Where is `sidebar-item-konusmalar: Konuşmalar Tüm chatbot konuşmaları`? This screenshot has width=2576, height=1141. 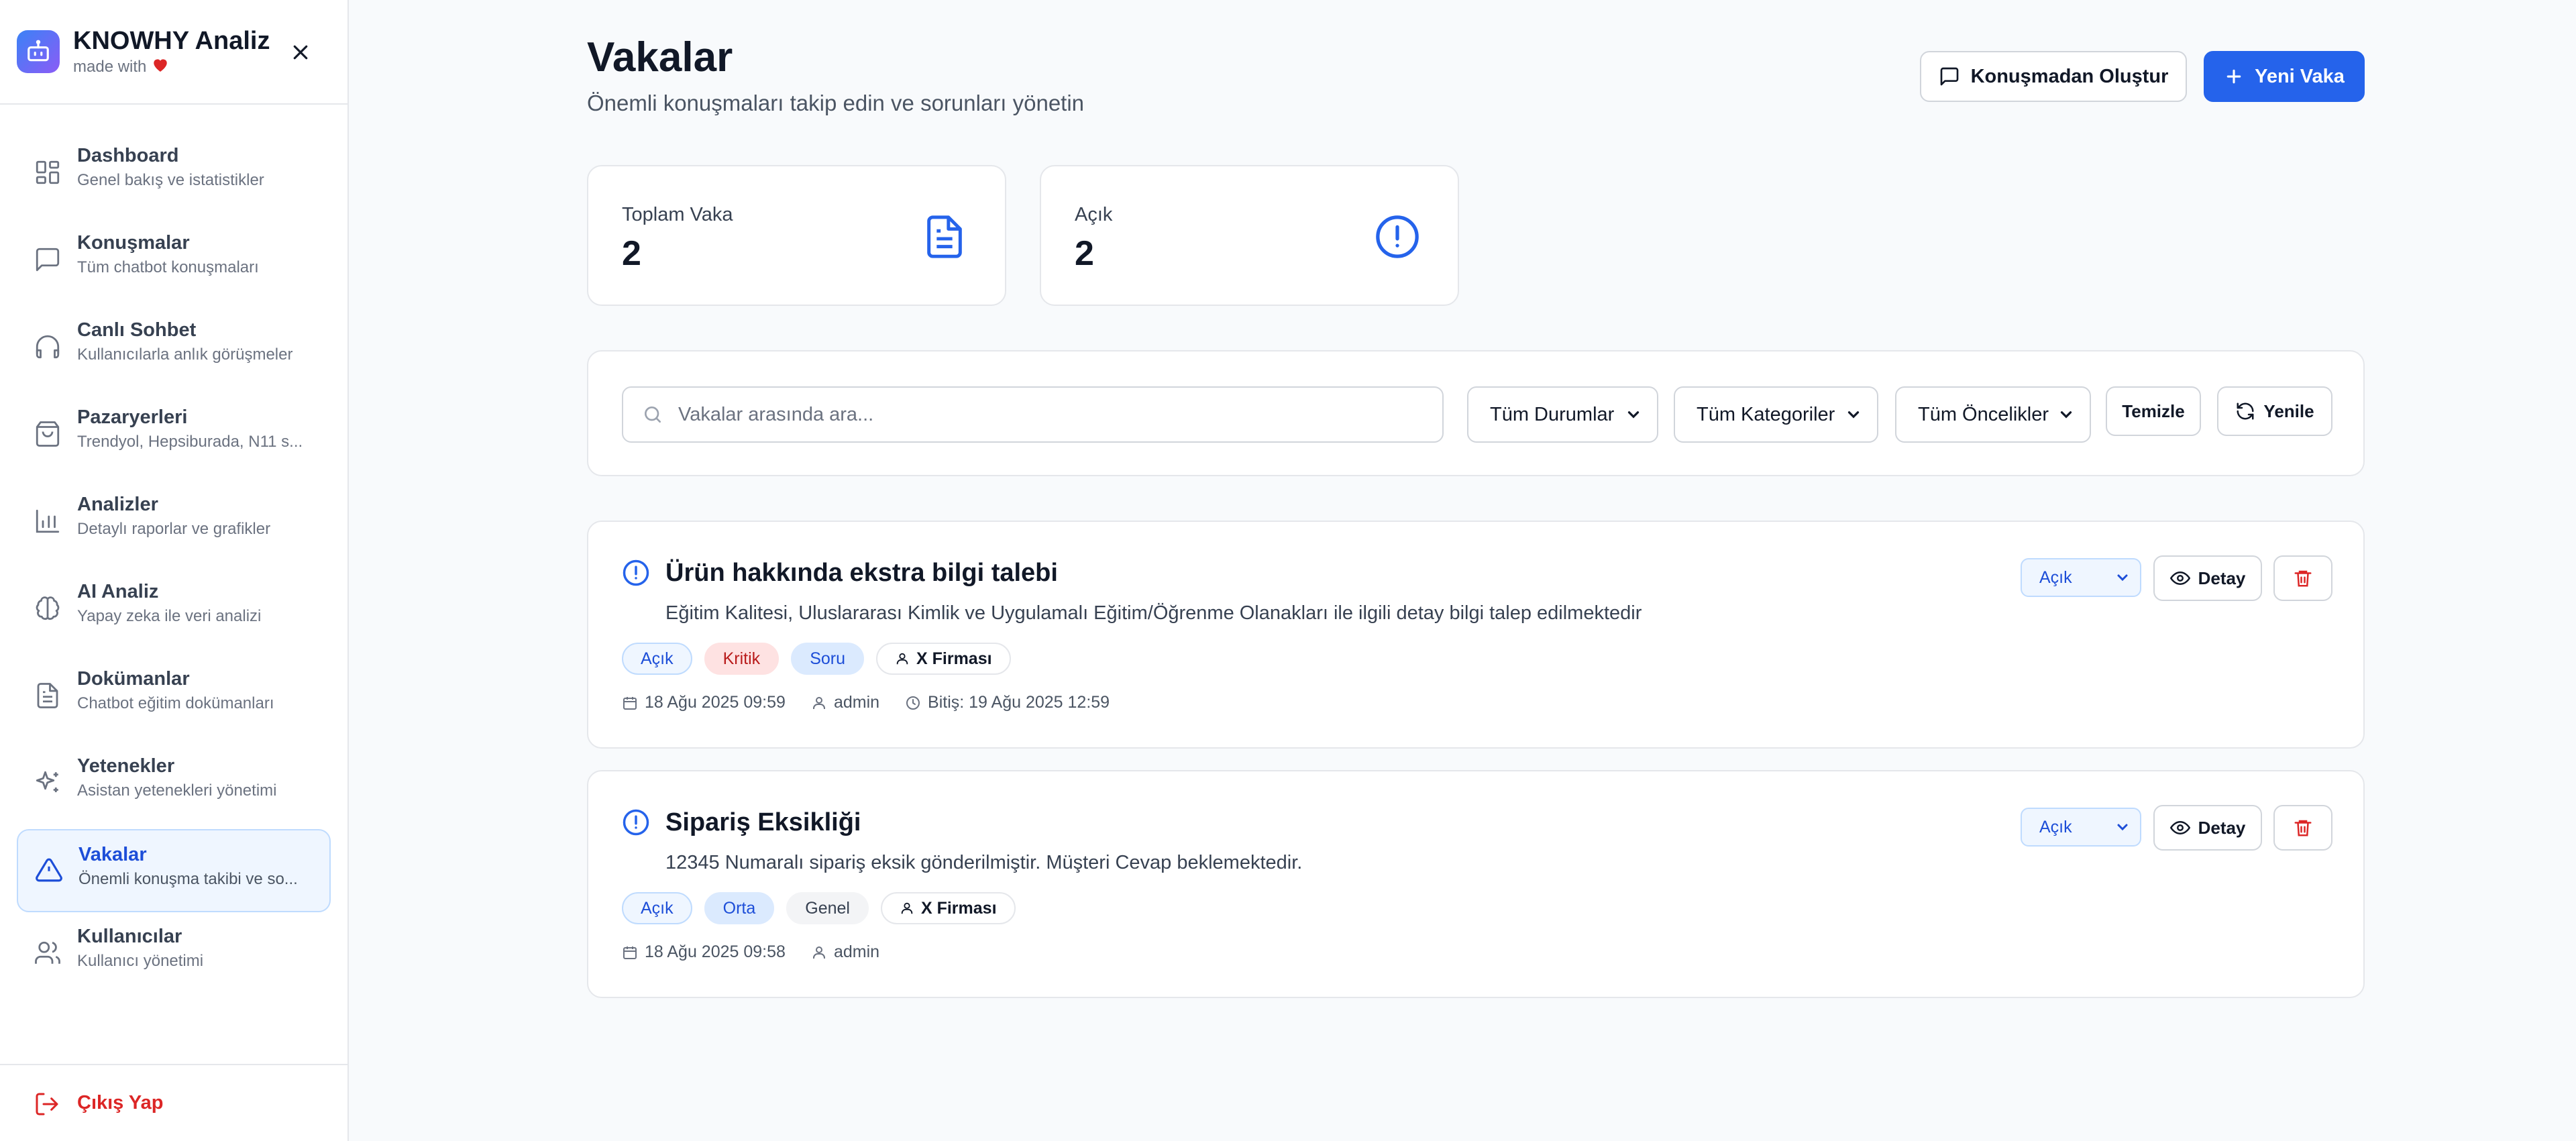 sidebar-item-konusmalar: Konuşmalar Tüm chatbot konuşmaları is located at coordinates (173, 262).